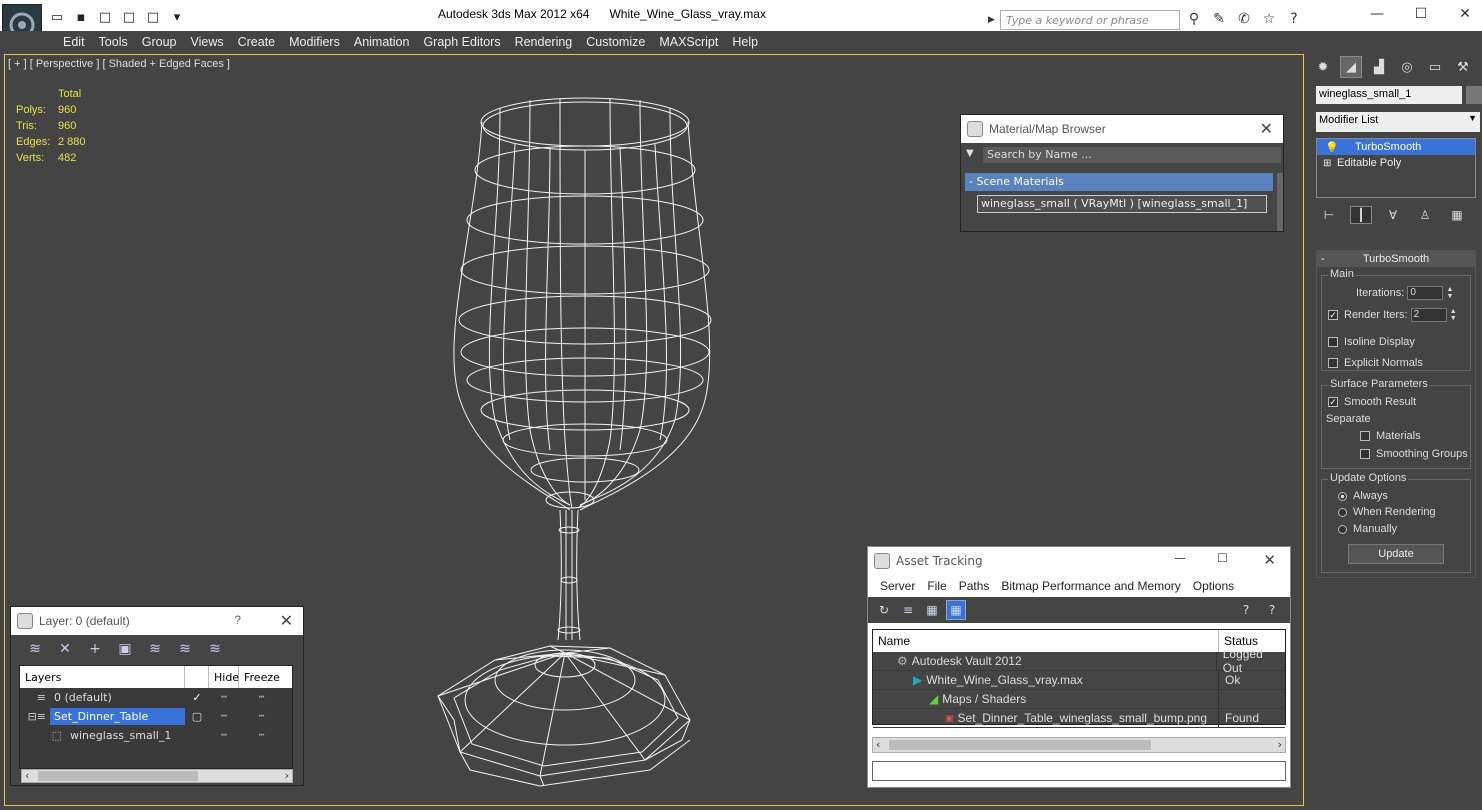 This screenshot has height=810, width=1482. What do you see at coordinates (1333, 363) in the screenshot?
I see `explicit-normals-checkbox` at bounding box center [1333, 363].